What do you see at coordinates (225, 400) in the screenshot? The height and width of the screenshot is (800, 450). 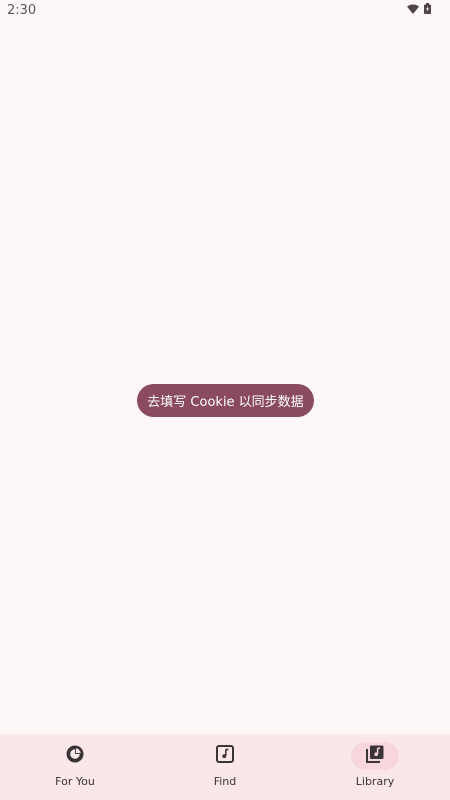 I see `toast-message: 去填写 Cookie 以同步数据` at bounding box center [225, 400].